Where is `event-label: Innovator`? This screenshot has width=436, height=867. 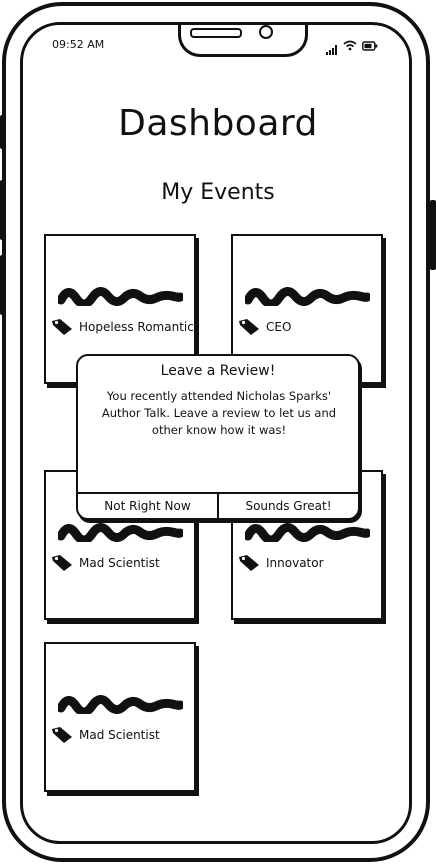
event-label: Innovator is located at coordinates (295, 563).